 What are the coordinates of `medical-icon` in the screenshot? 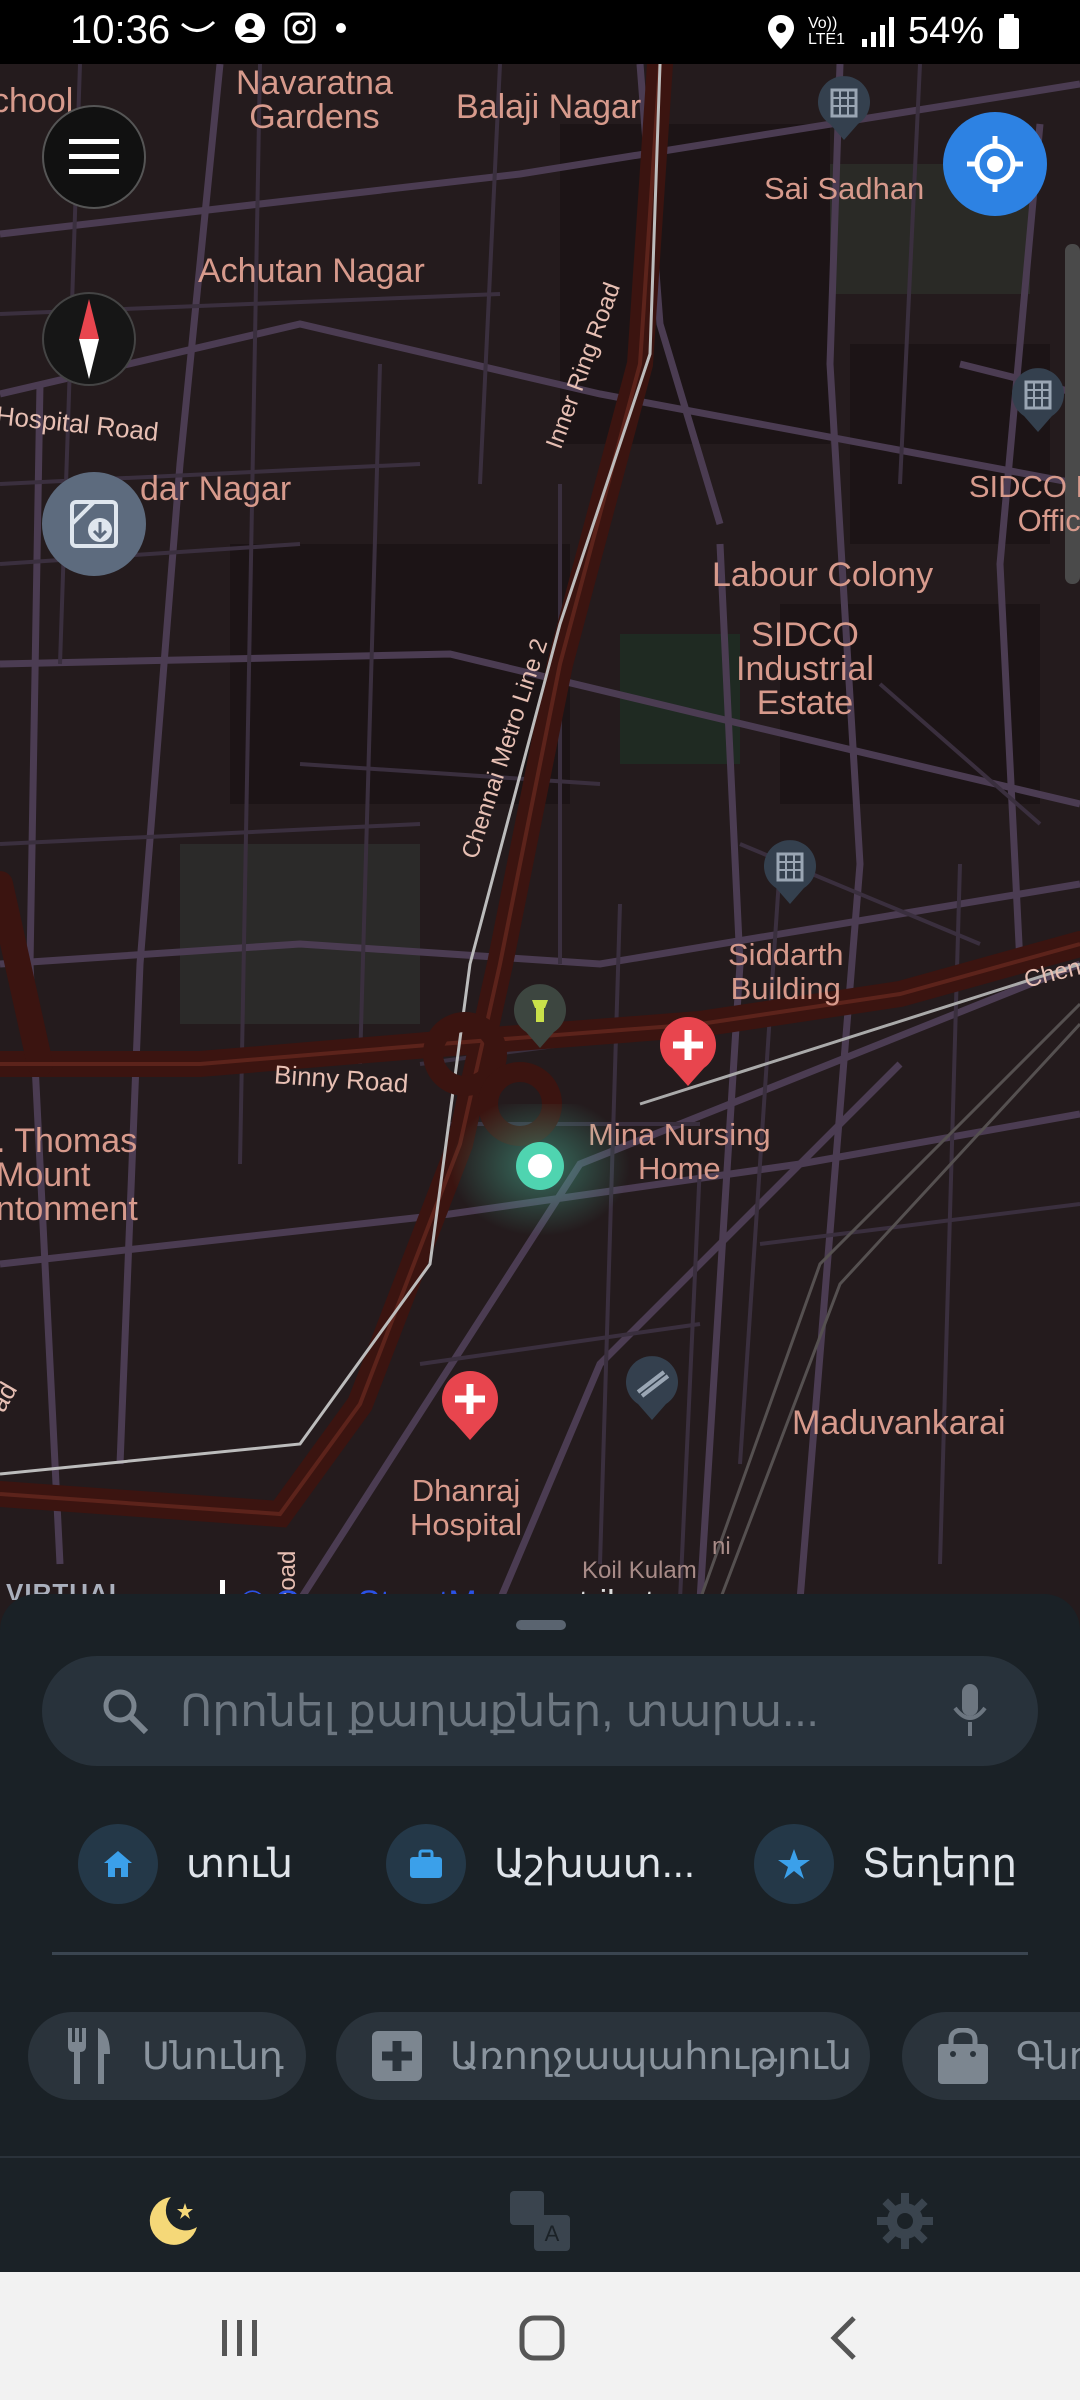 It's located at (397, 2056).